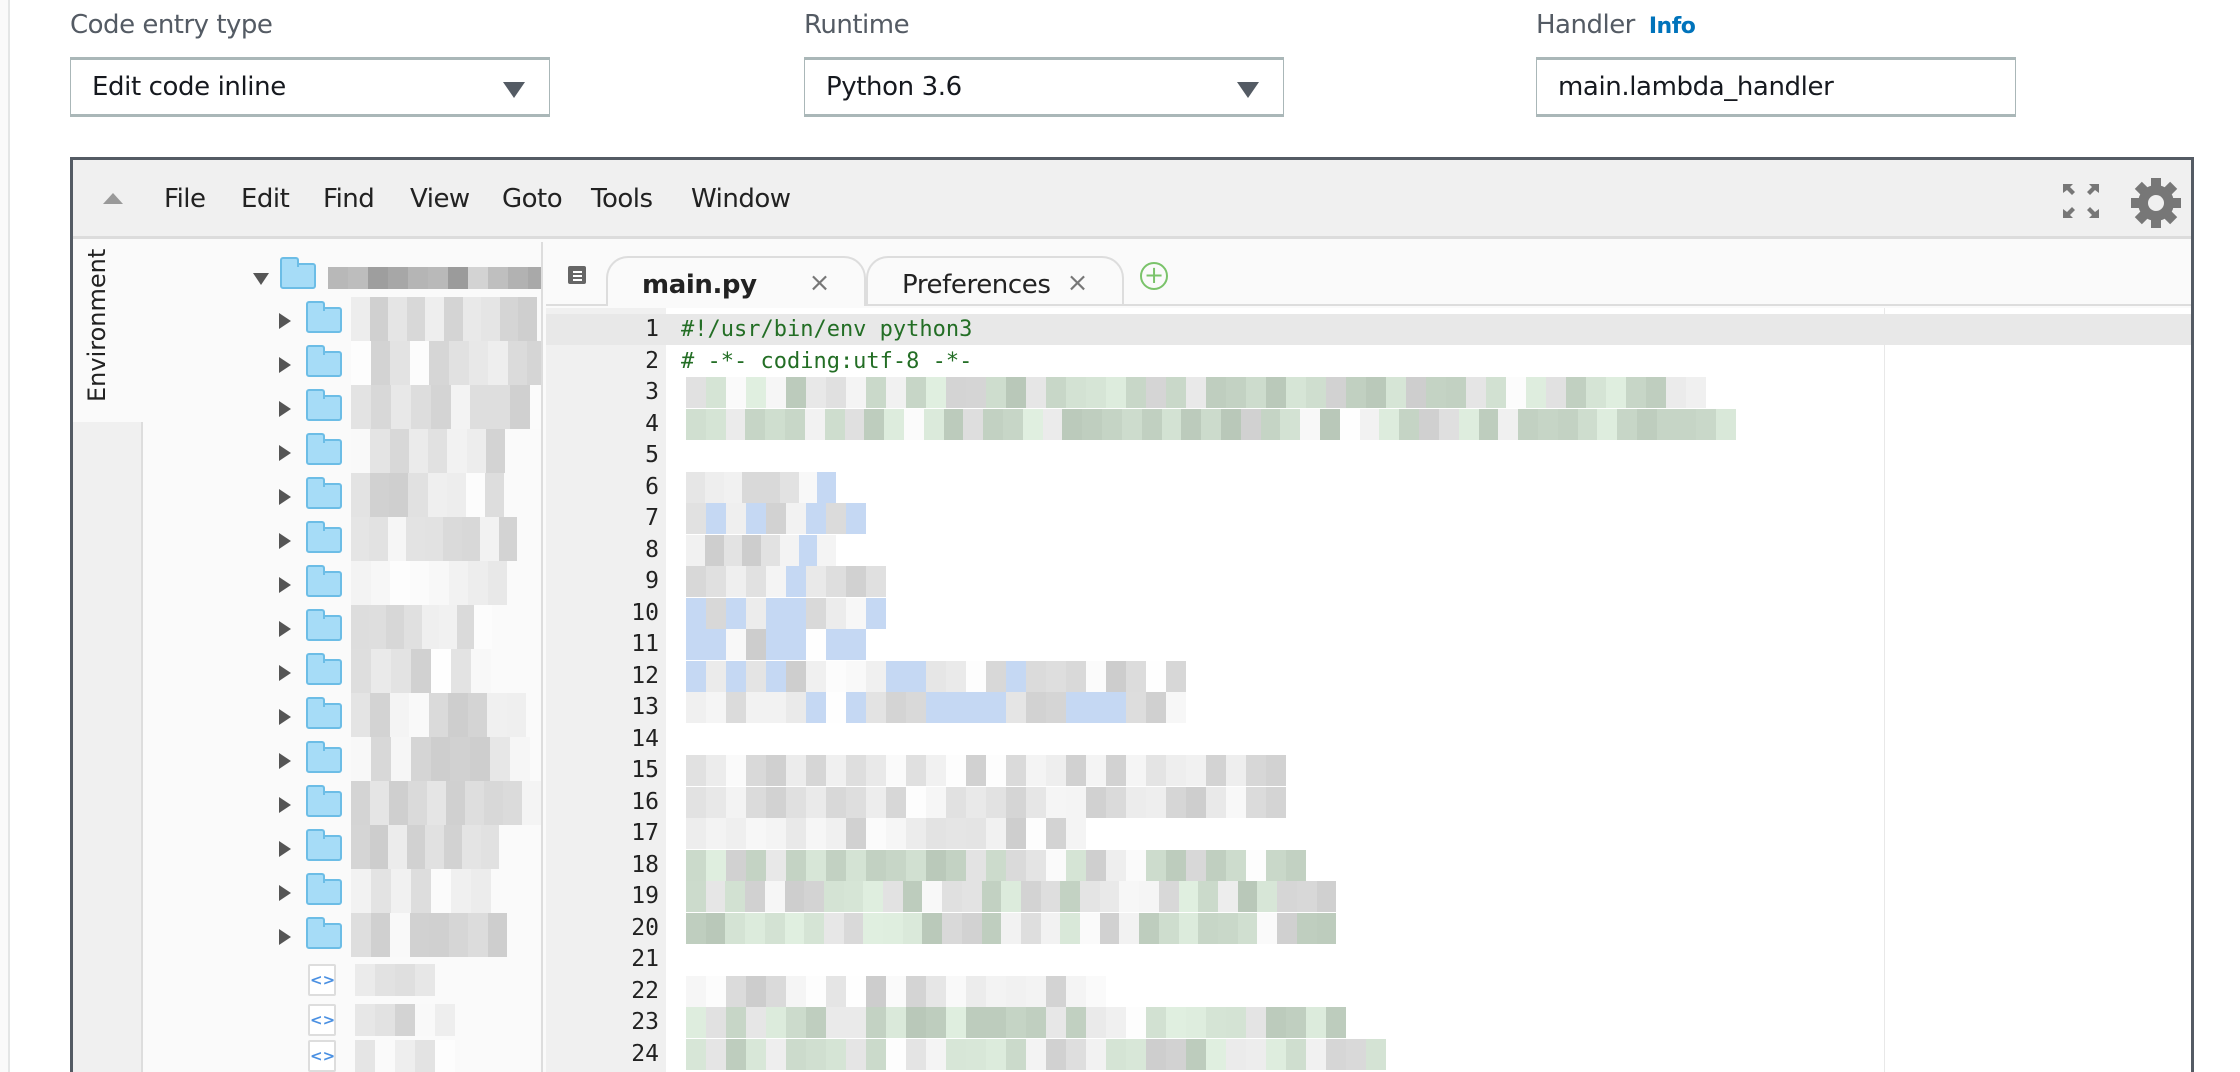 This screenshot has width=2240, height=1072. Describe the element at coordinates (645, 707) in the screenshot. I see `line-number: 13` at that location.